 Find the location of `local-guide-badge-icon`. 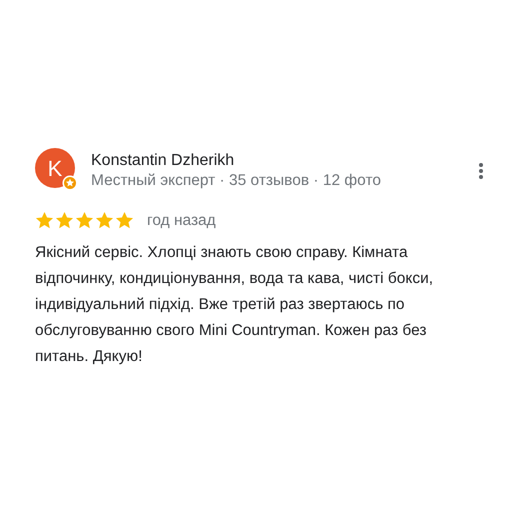

local-guide-badge-icon is located at coordinates (70, 183).